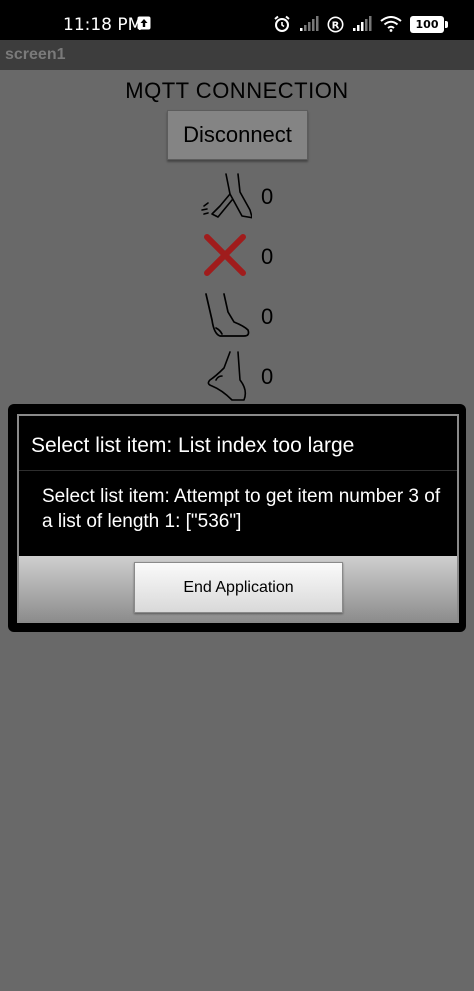 The width and height of the screenshot is (474, 991). Describe the element at coordinates (227, 376) in the screenshot. I see `foot-arch-icon` at that location.